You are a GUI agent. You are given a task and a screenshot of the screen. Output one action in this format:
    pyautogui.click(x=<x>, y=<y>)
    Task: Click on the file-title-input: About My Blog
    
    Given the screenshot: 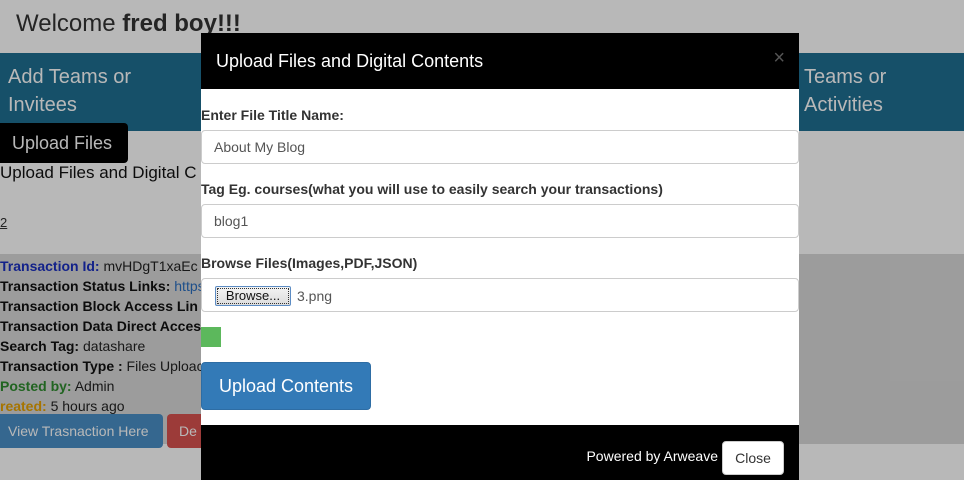 What is the action you would take?
    pyautogui.click(x=500, y=147)
    